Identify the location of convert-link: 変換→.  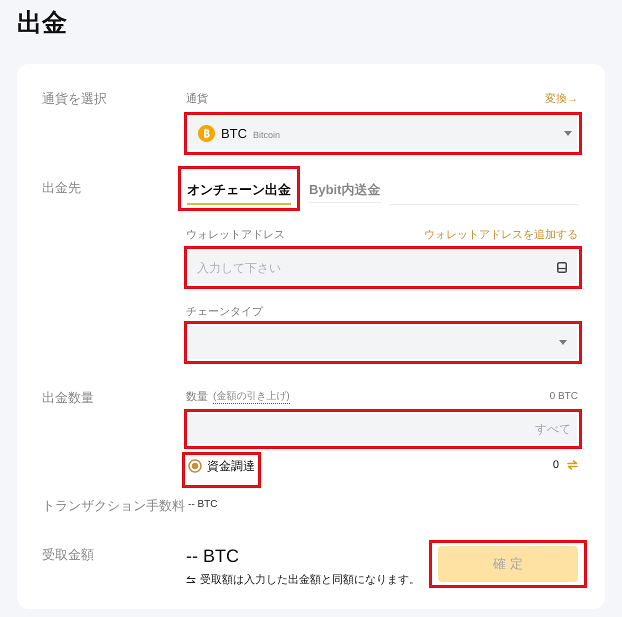
(561, 99).